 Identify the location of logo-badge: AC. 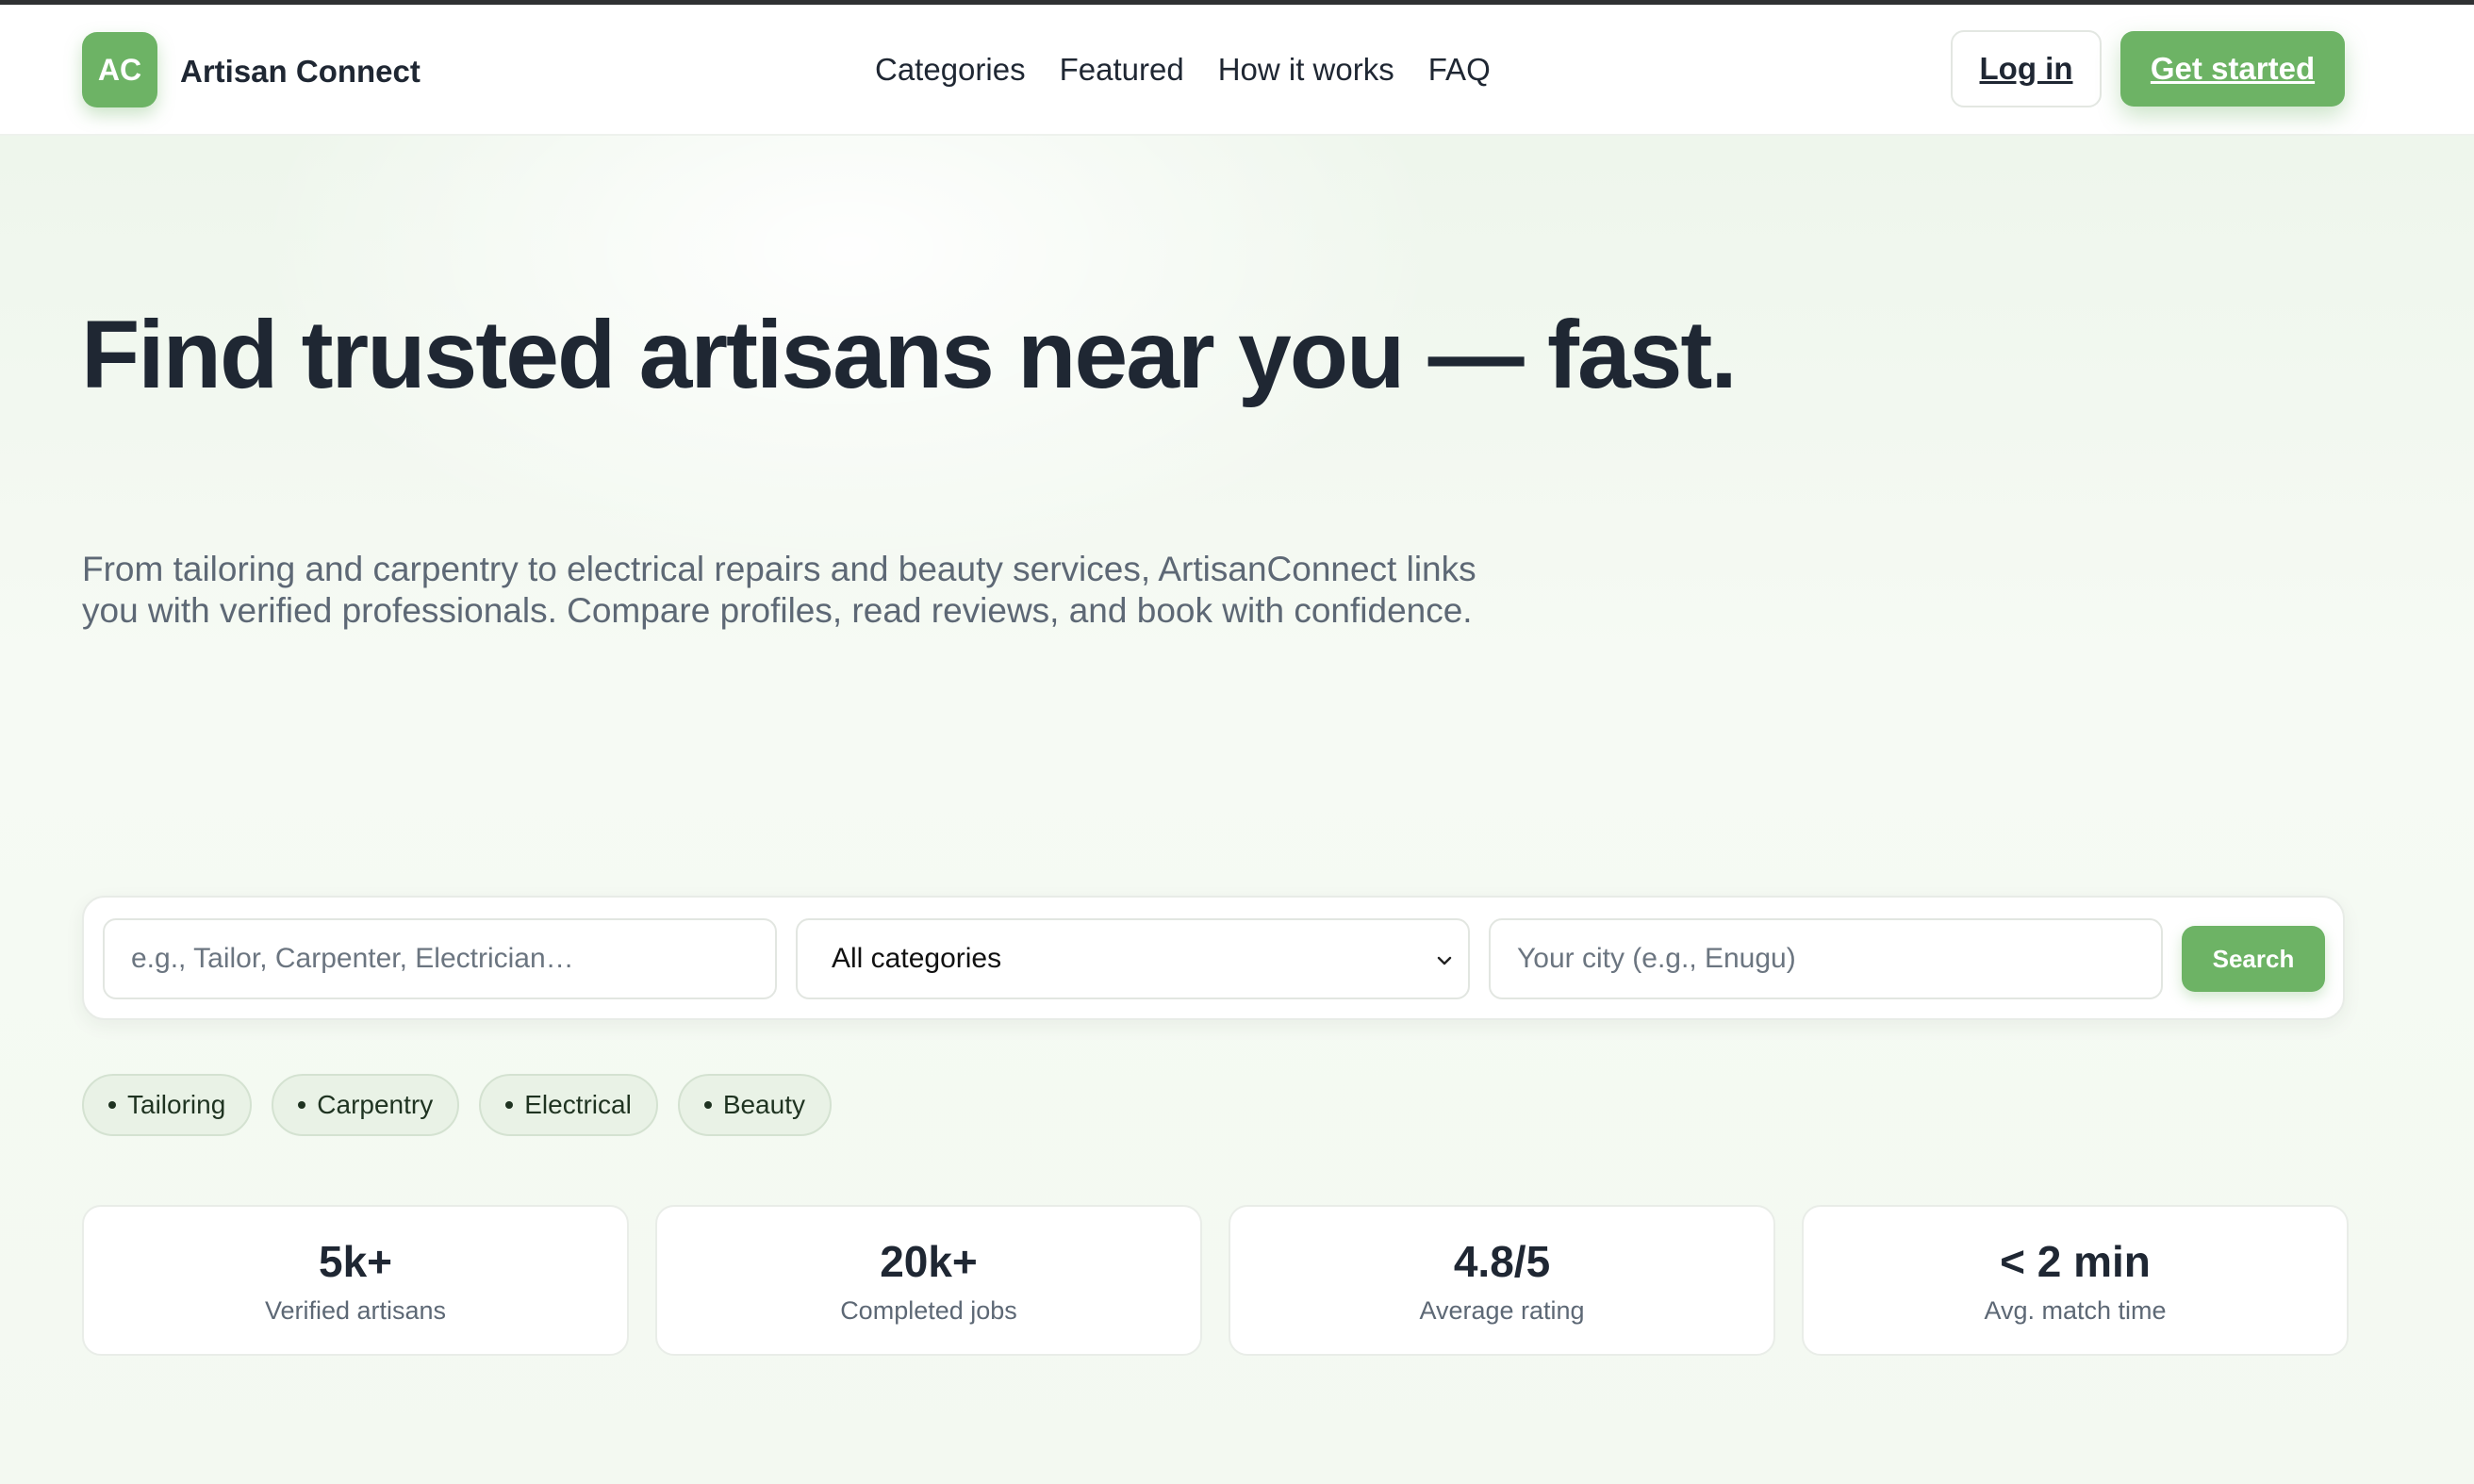
(119, 69).